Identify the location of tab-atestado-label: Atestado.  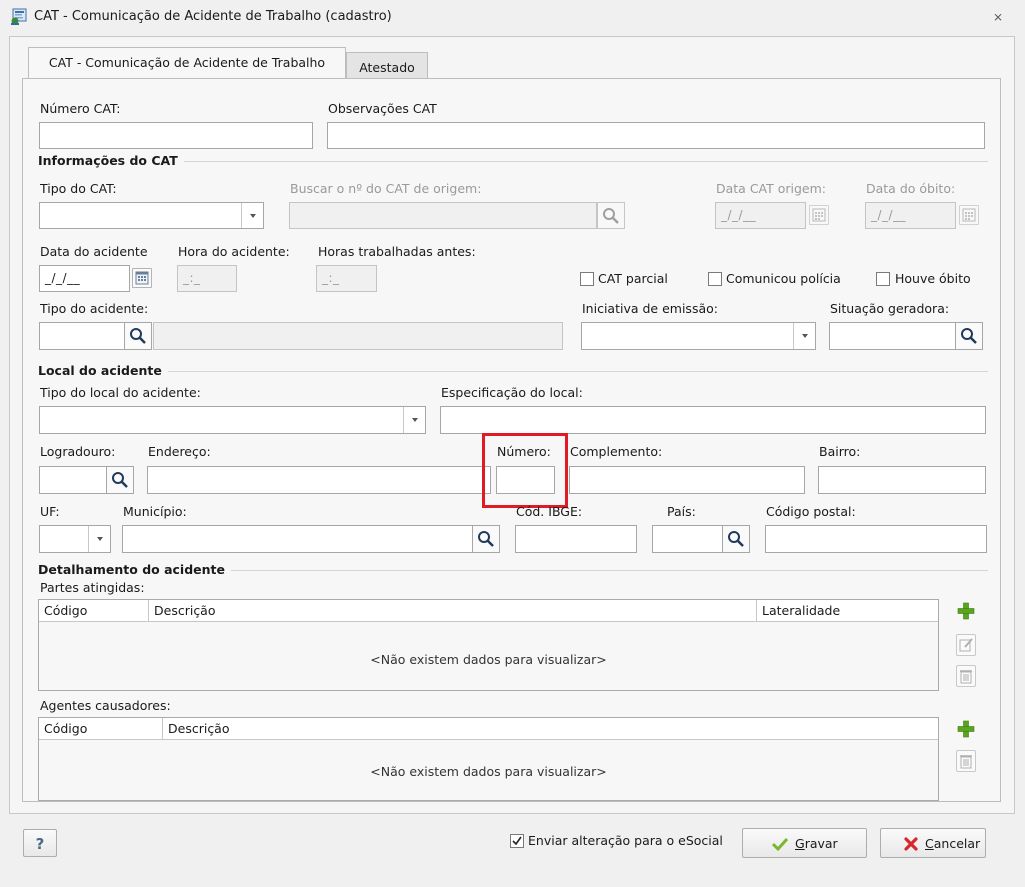
(387, 67).